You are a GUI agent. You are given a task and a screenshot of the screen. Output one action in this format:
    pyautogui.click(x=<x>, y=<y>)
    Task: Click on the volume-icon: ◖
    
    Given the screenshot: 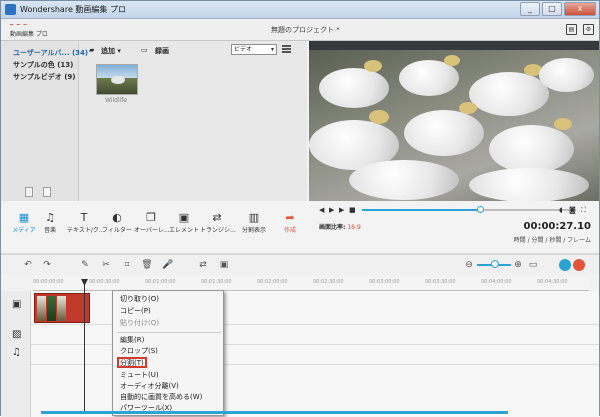 What is the action you would take?
    pyautogui.click(x=561, y=210)
    